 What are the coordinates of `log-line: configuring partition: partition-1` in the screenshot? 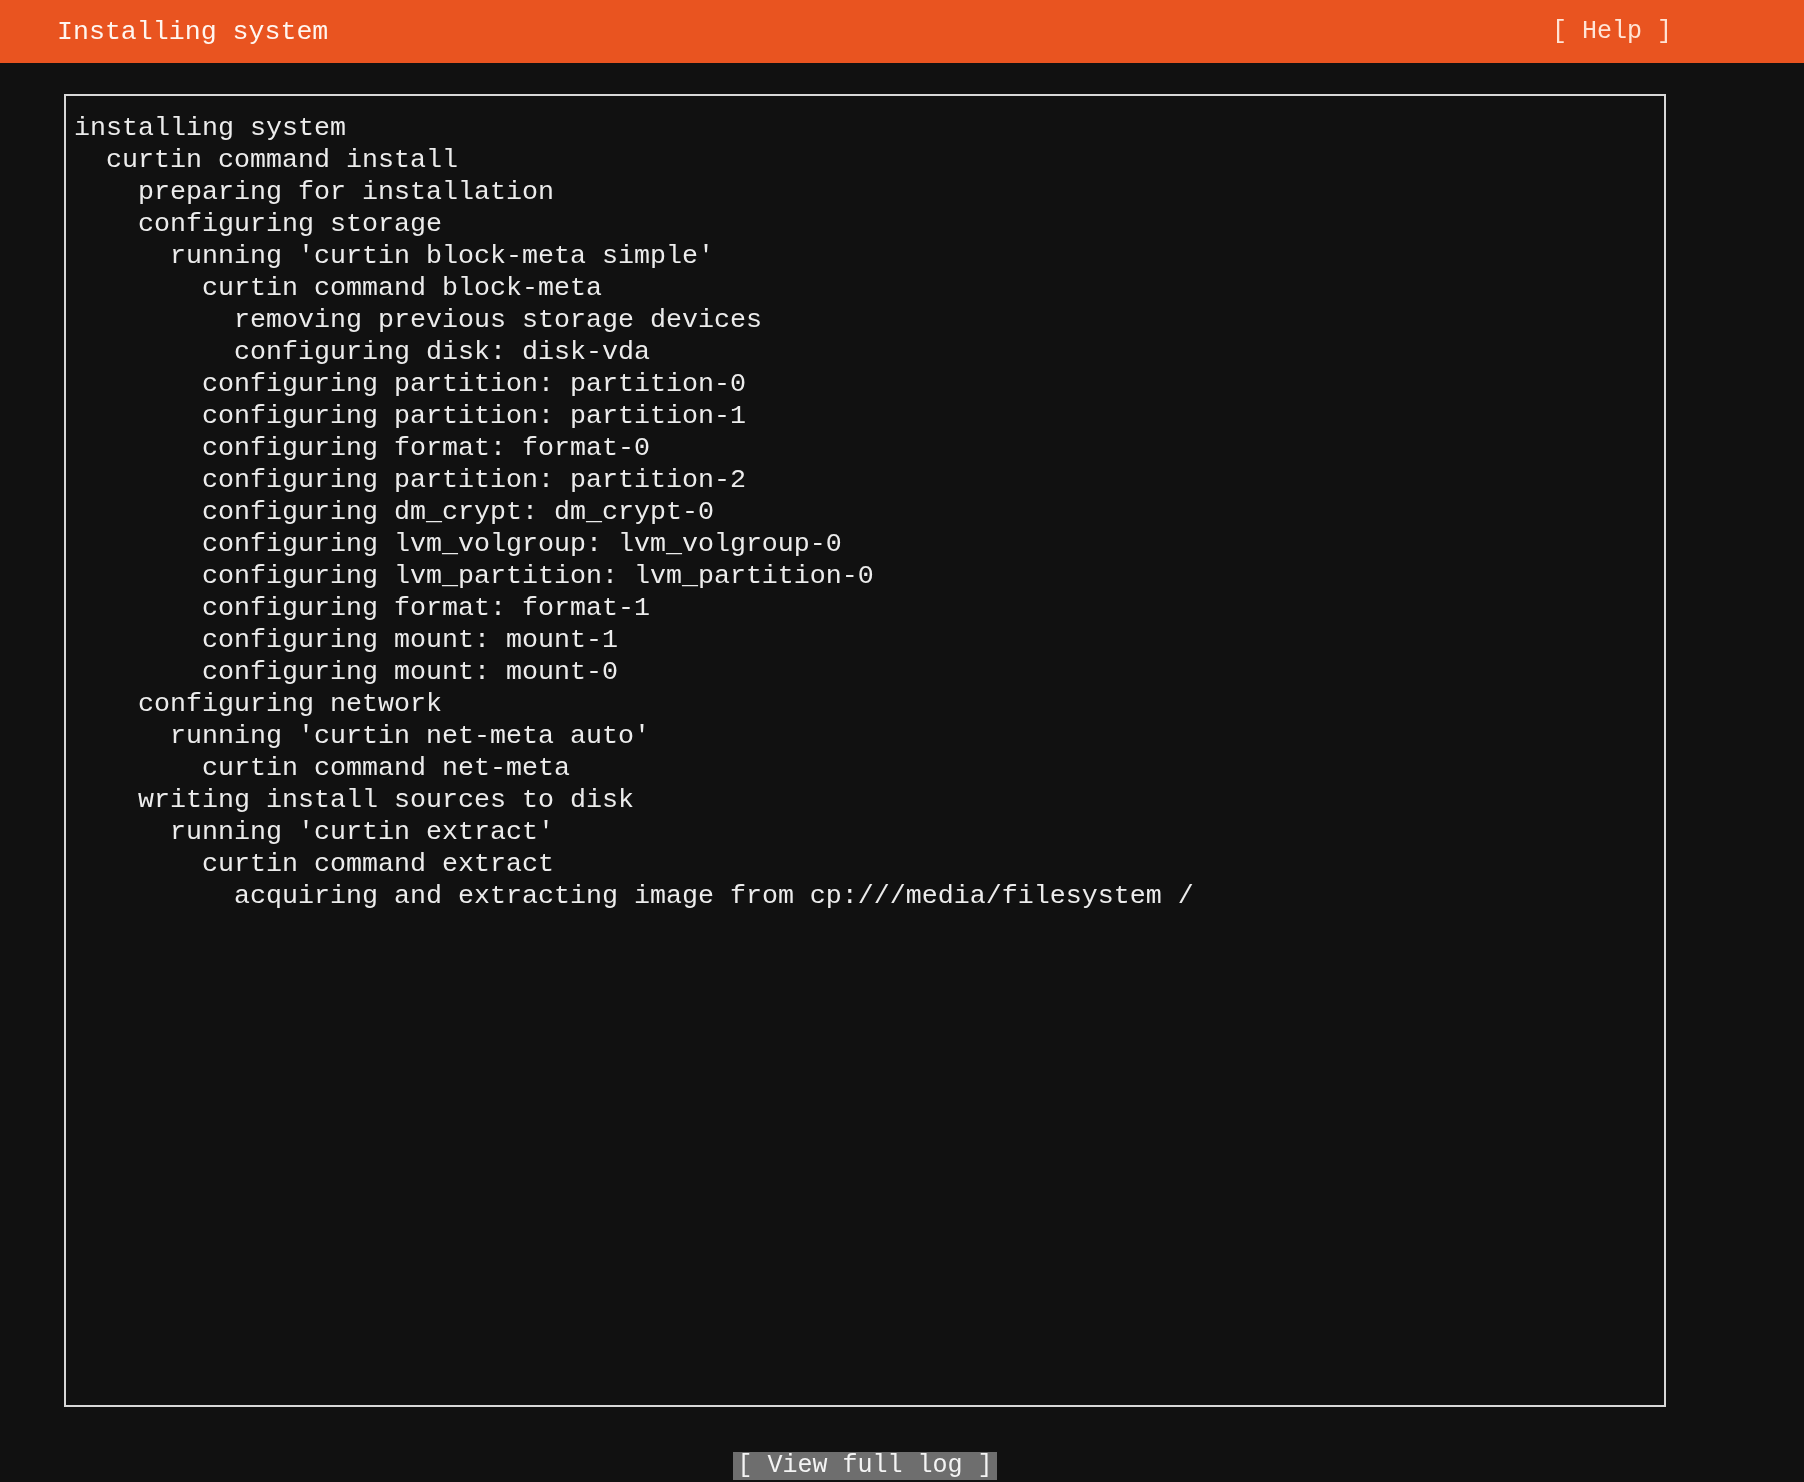 It's located at (474, 416).